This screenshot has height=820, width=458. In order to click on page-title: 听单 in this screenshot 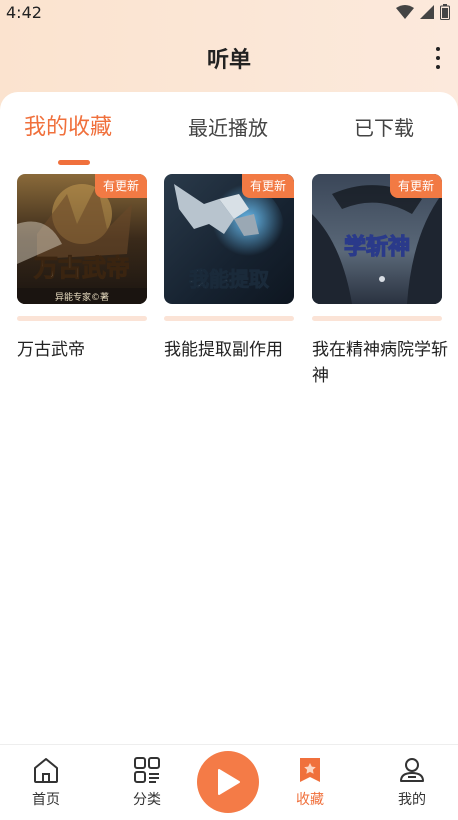, I will do `click(228, 60)`.